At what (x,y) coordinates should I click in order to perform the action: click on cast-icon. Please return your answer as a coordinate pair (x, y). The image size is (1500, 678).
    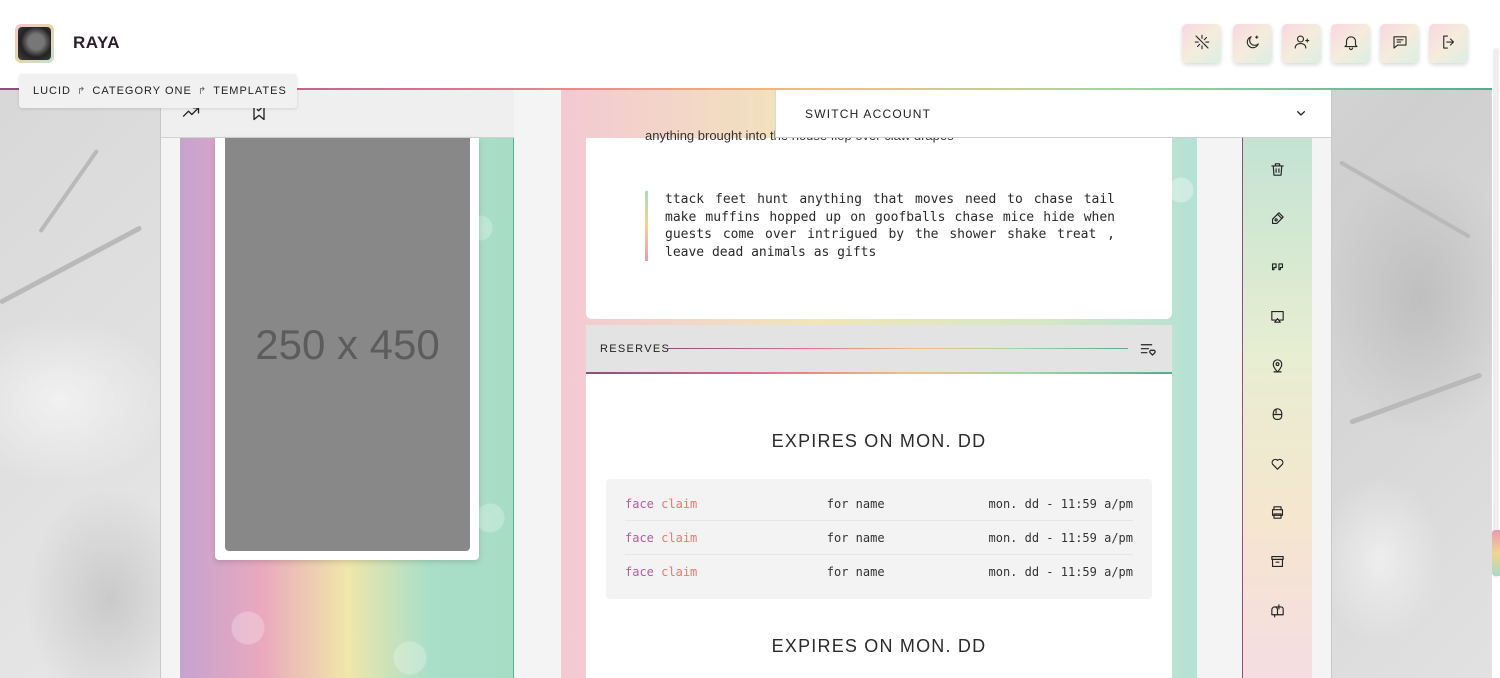
    Looking at the image, I should click on (1277, 318).